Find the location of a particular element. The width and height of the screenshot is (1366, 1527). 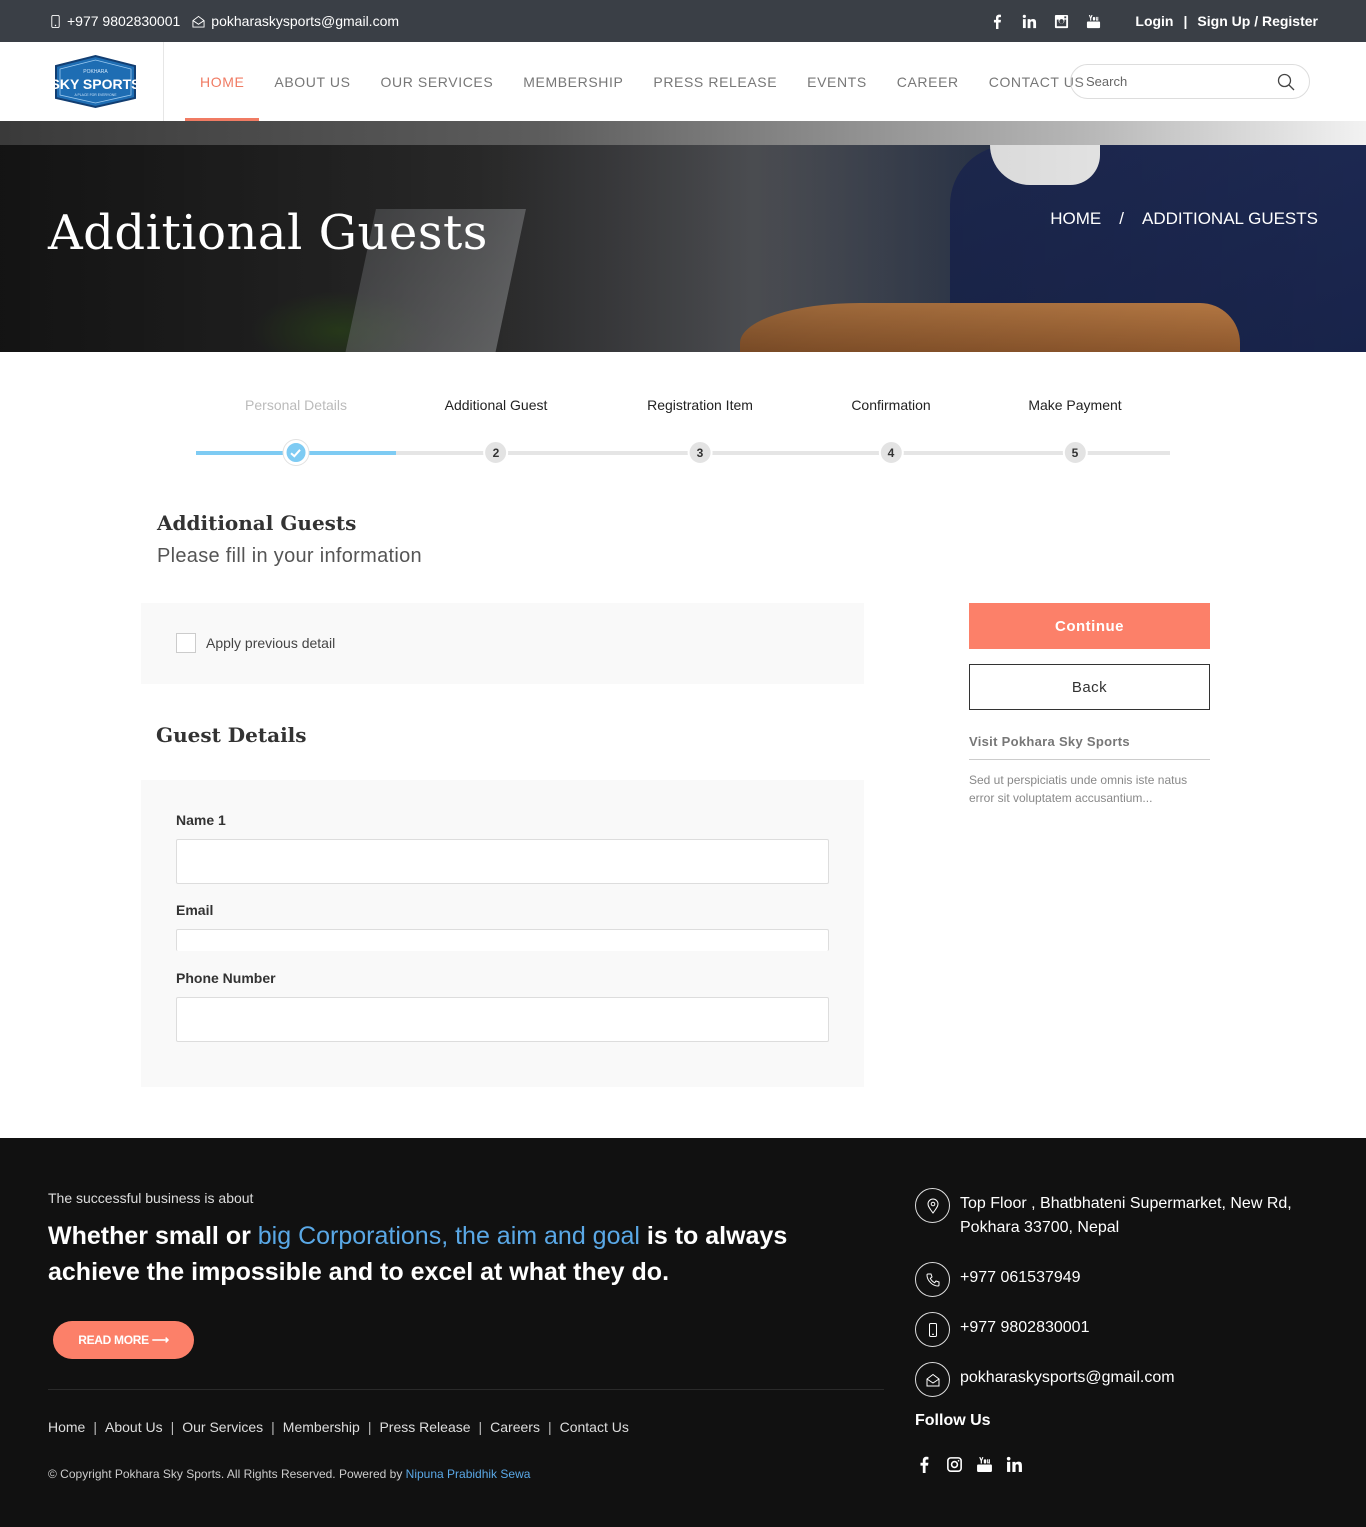

step-number: 3 is located at coordinates (700, 452).